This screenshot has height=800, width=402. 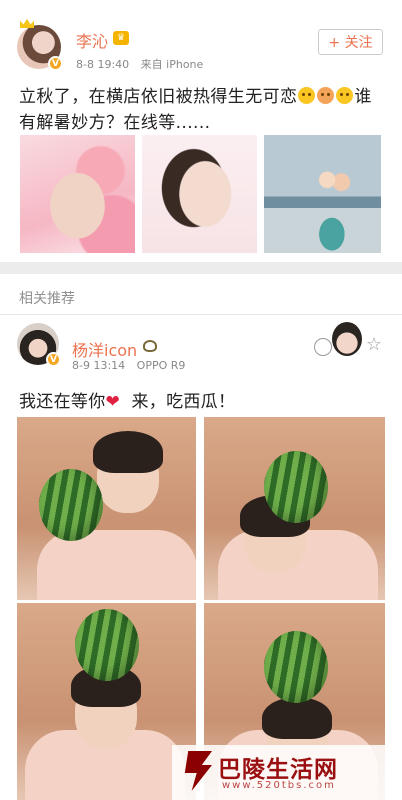 I want to click on related-recommend-label: 相关推荐, so click(x=47, y=299).